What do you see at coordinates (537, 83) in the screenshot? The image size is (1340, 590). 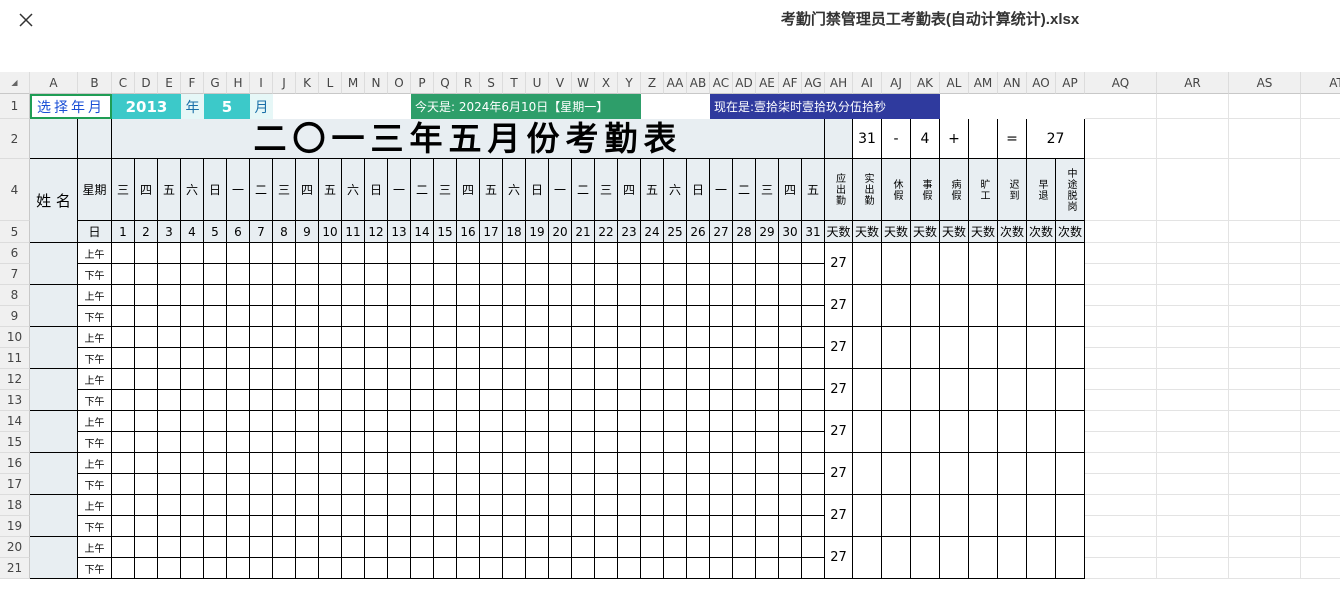 I see `column-header: U` at bounding box center [537, 83].